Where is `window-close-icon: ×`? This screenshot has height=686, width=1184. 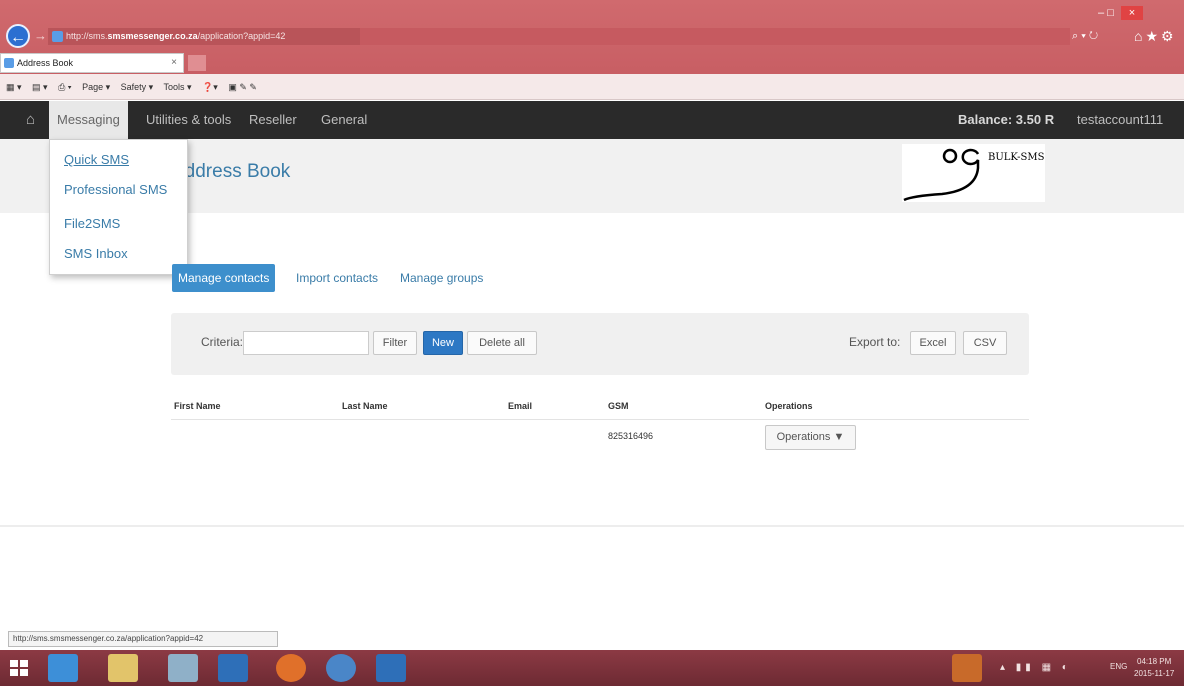
window-close-icon: × is located at coordinates (1131, 13).